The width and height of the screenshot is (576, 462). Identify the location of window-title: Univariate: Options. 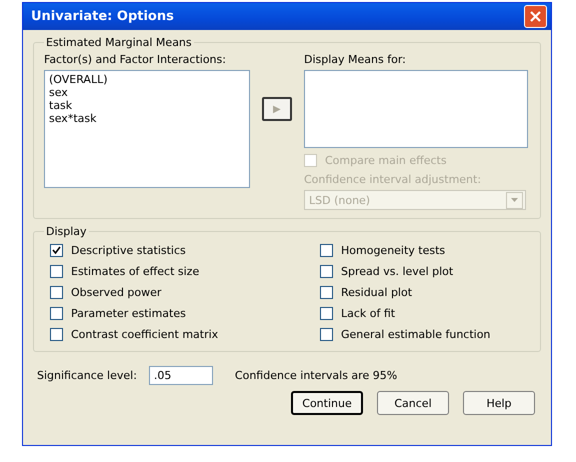
(102, 16).